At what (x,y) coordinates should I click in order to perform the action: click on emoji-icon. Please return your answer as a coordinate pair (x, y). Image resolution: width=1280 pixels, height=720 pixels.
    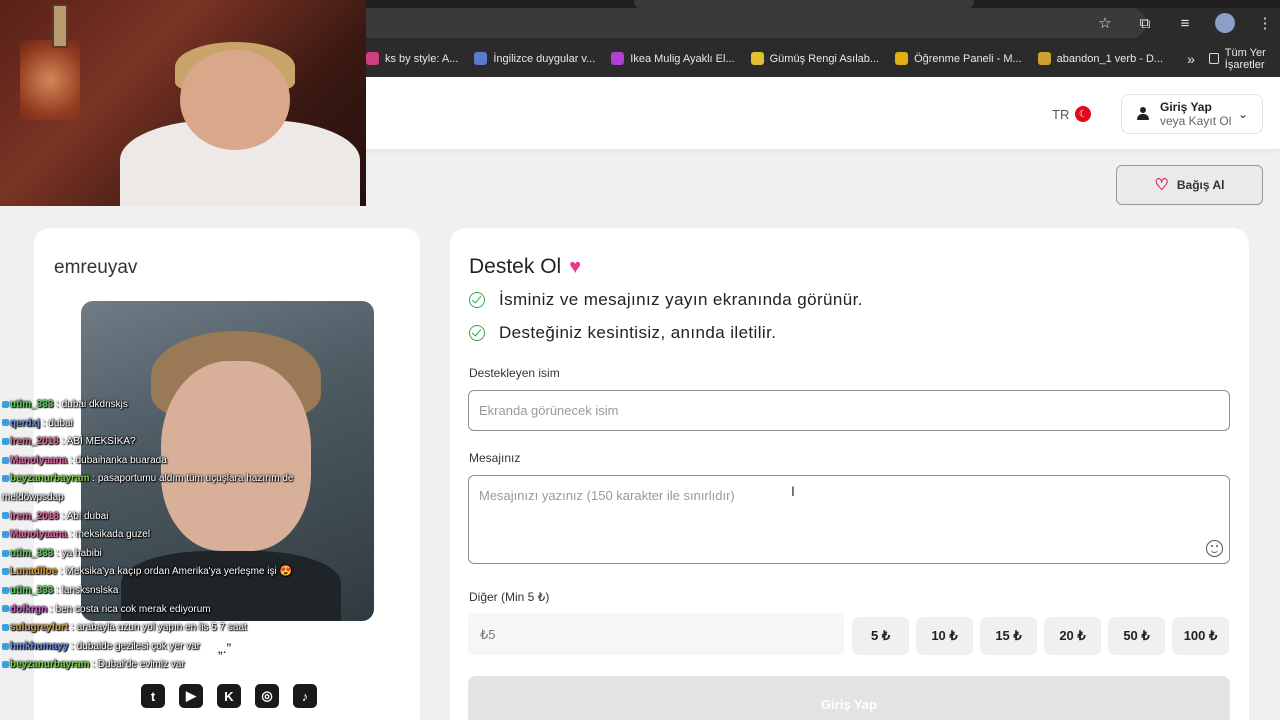
    Looking at the image, I should click on (1214, 548).